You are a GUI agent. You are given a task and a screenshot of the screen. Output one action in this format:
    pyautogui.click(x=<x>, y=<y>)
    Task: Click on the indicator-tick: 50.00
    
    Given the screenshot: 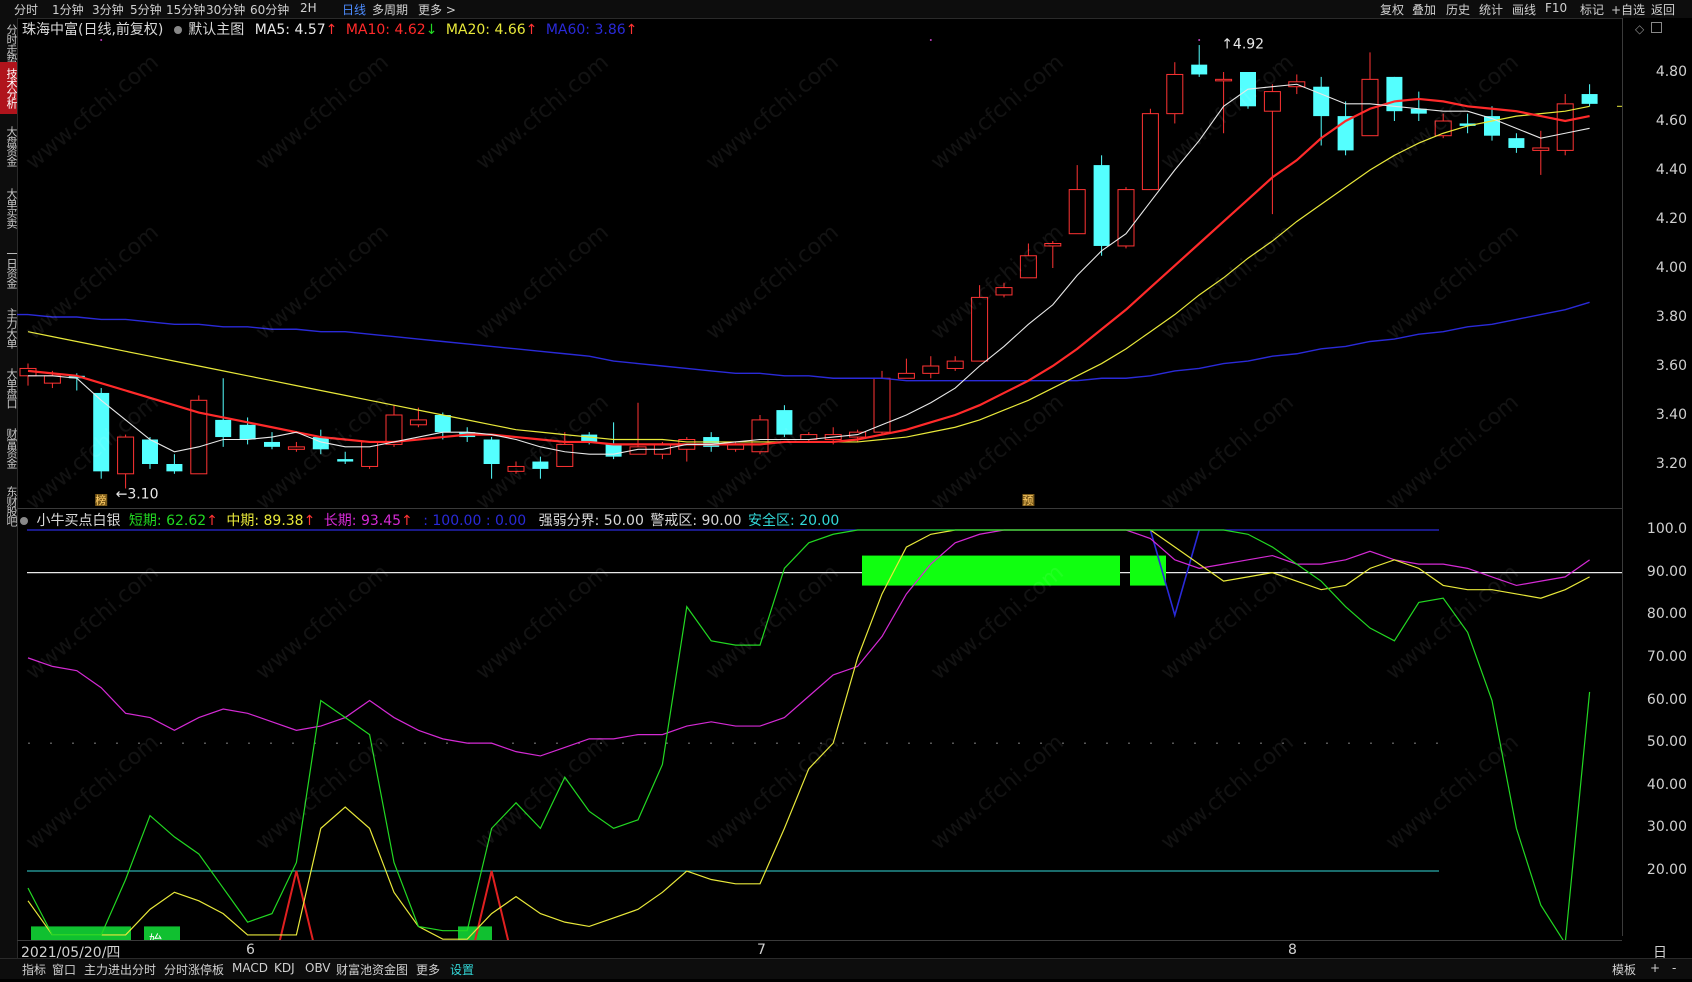 What is the action you would take?
    pyautogui.click(x=1666, y=742)
    